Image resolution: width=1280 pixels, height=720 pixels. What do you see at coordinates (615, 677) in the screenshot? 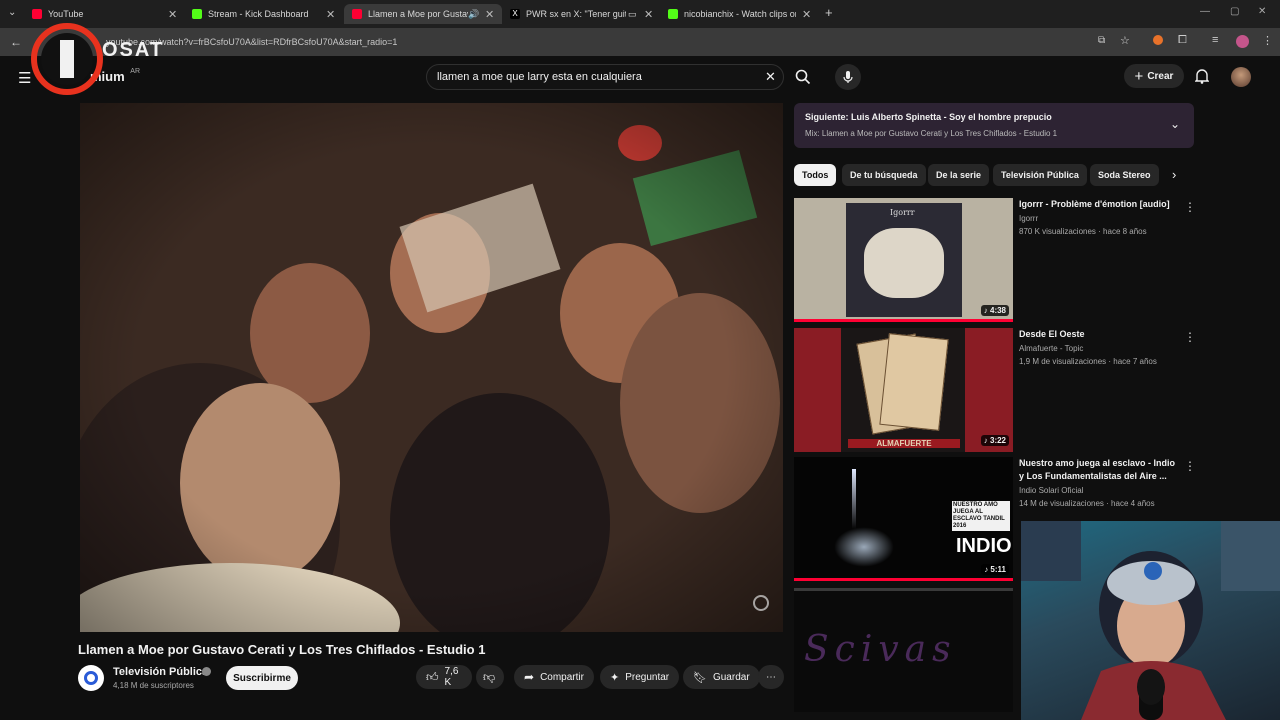
I see `sparkle-icon: ✦` at bounding box center [615, 677].